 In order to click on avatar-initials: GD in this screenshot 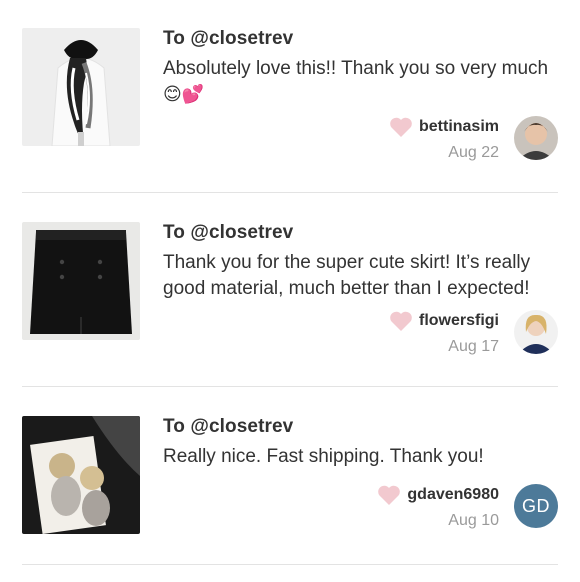, I will do `click(536, 505)`.